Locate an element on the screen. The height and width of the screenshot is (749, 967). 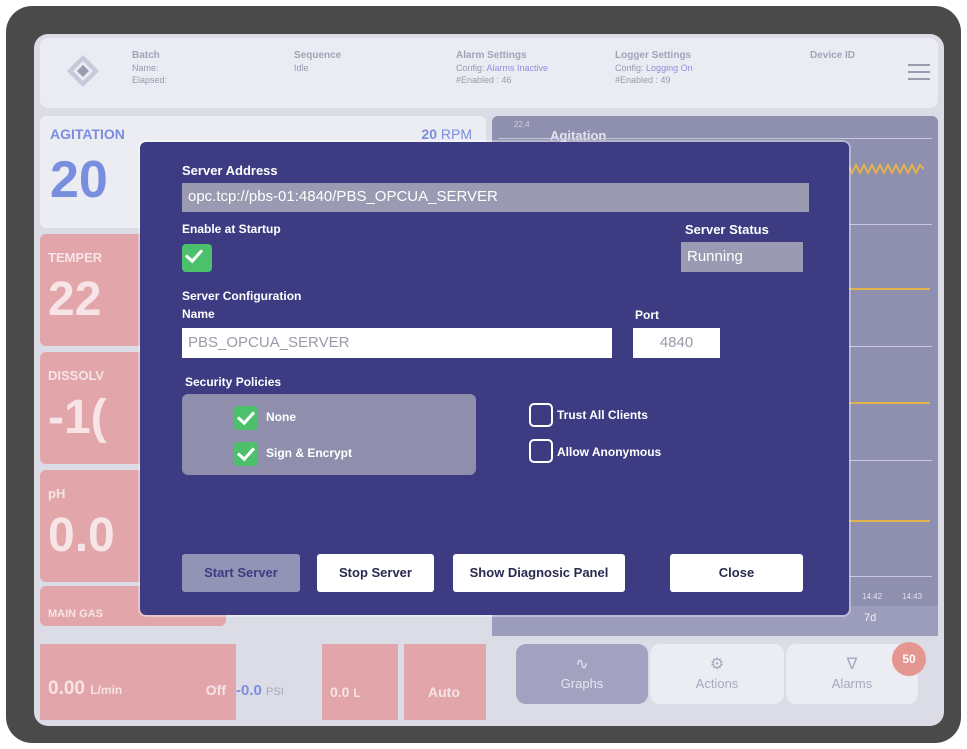
server-name-input: PBS_OPCUA_SERVER is located at coordinates (397, 343).